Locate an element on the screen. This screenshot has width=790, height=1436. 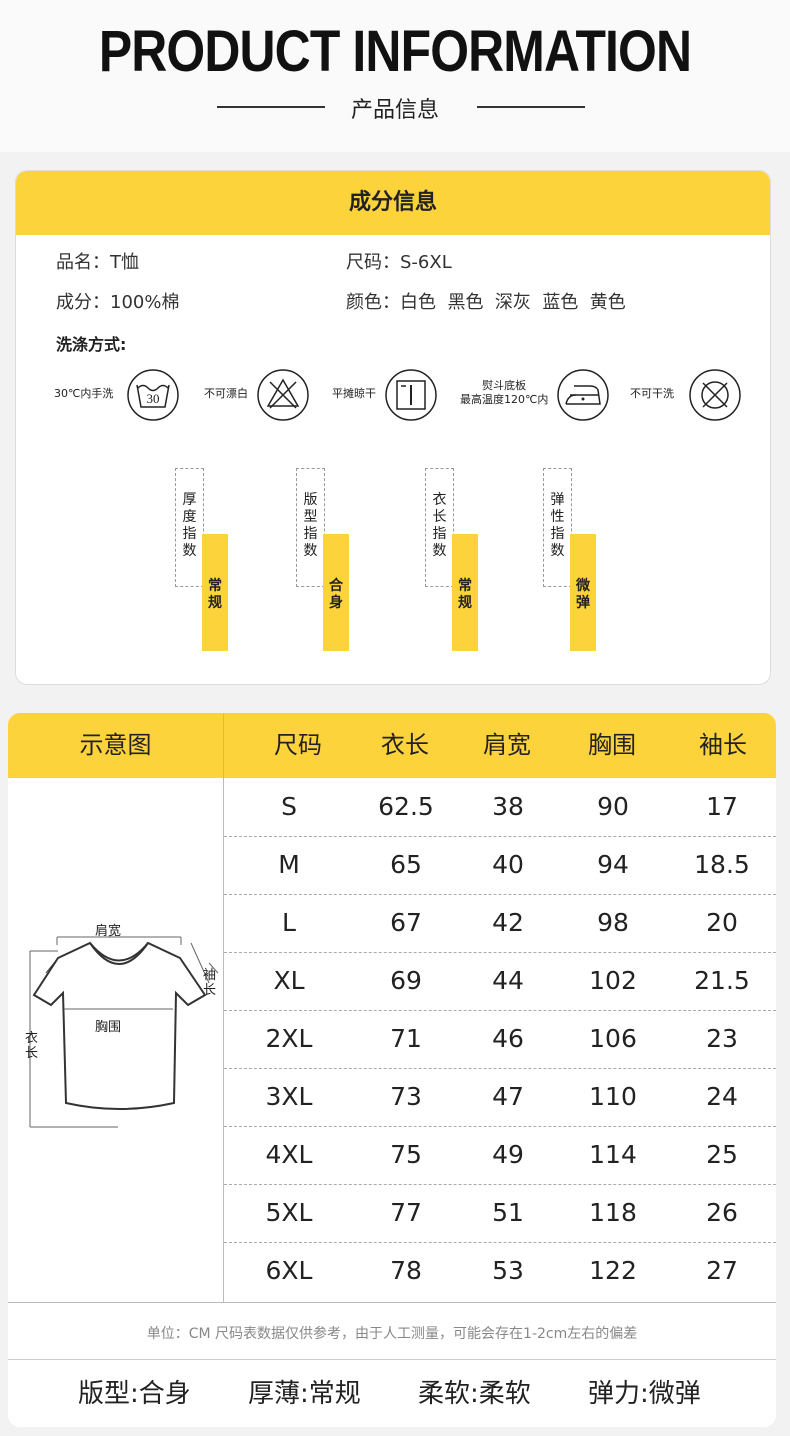
cell-length: 78 is located at coordinates (406, 1270).